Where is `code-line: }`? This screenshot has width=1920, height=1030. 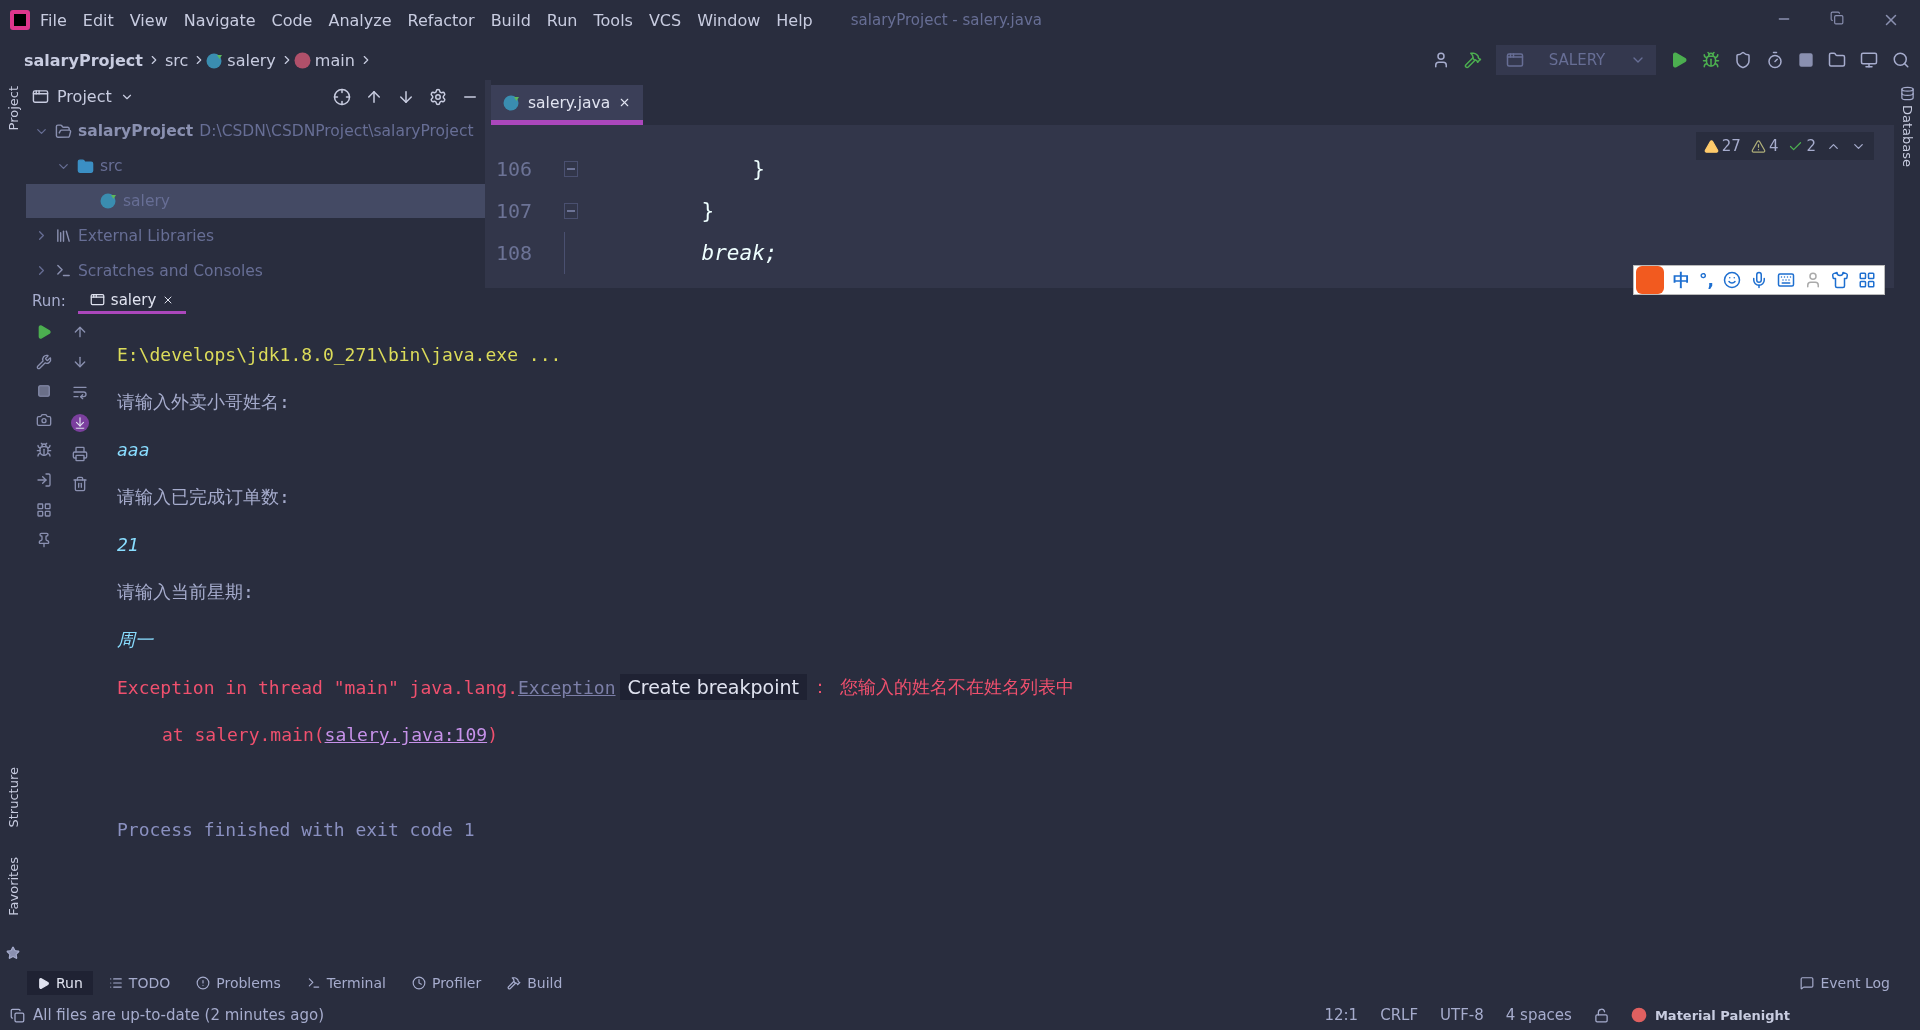
code-line: } is located at coordinates (707, 211).